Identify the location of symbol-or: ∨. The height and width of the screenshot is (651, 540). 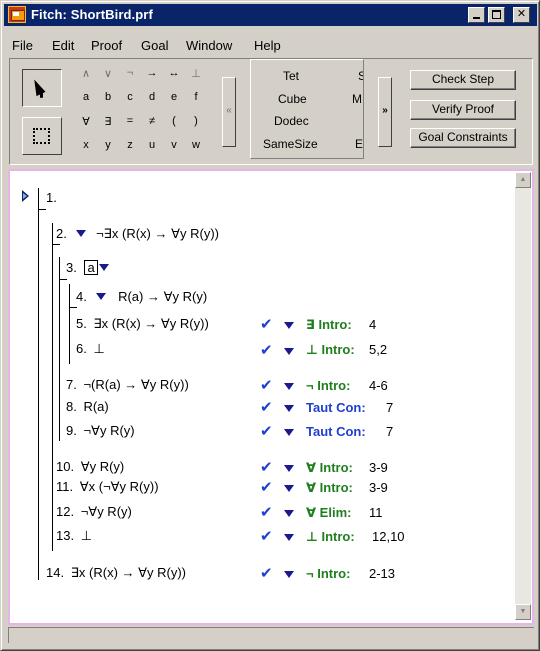
(108, 73).